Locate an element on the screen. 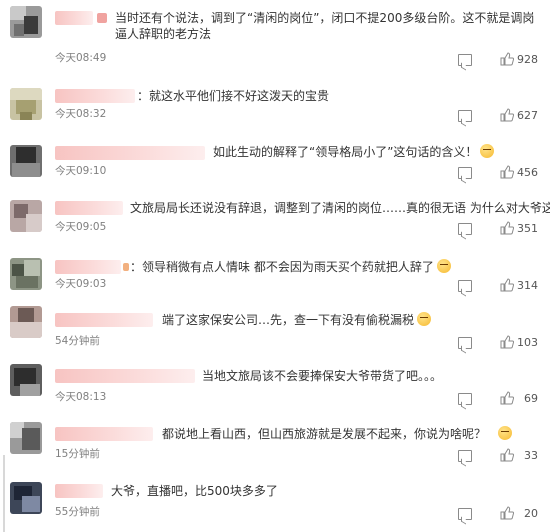 This screenshot has width=550, height=532. comment-text: 文旅局局长还说没有辞退，调整到了清闲的岗位……真的很无语 为什么对大爷这样 is located at coordinates (340, 208).